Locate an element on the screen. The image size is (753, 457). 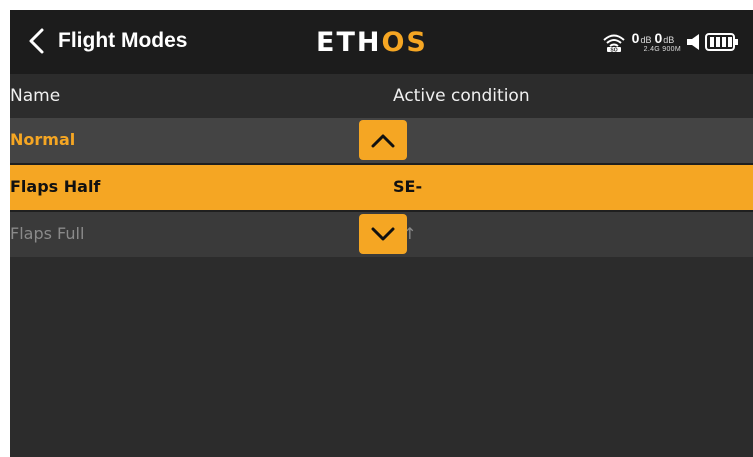
chevron-up-icon is located at coordinates (383, 141).